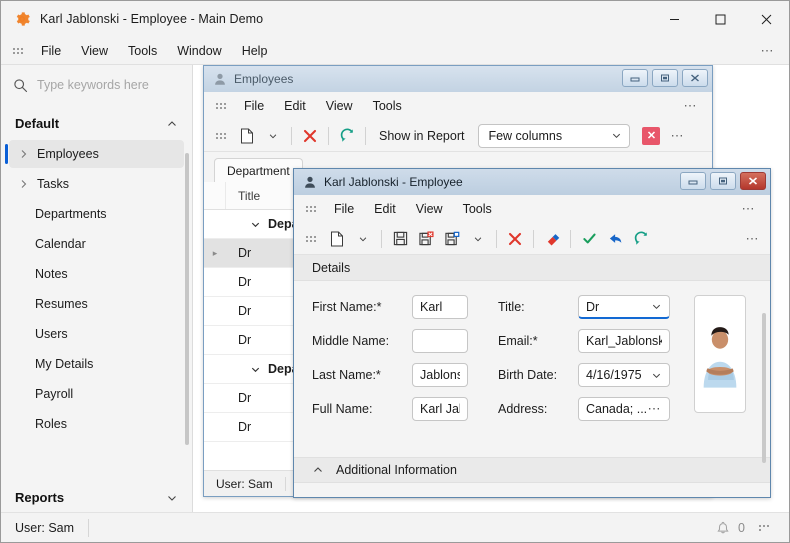 This screenshot has height=543, width=790. I want to click on sidebar-item-users: Users, so click(96, 334).